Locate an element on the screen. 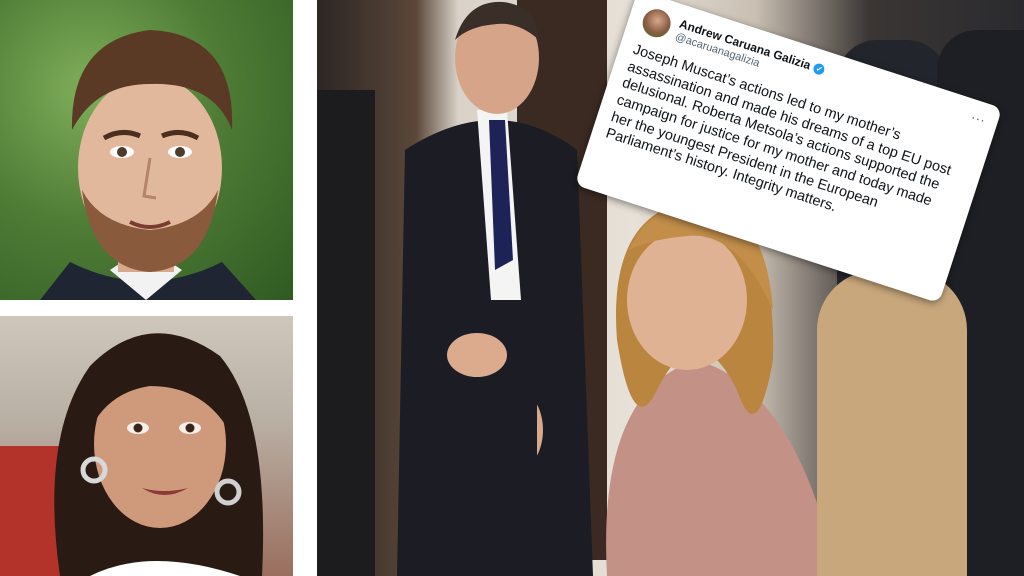  portrait-woman-illustration is located at coordinates (132, 454).